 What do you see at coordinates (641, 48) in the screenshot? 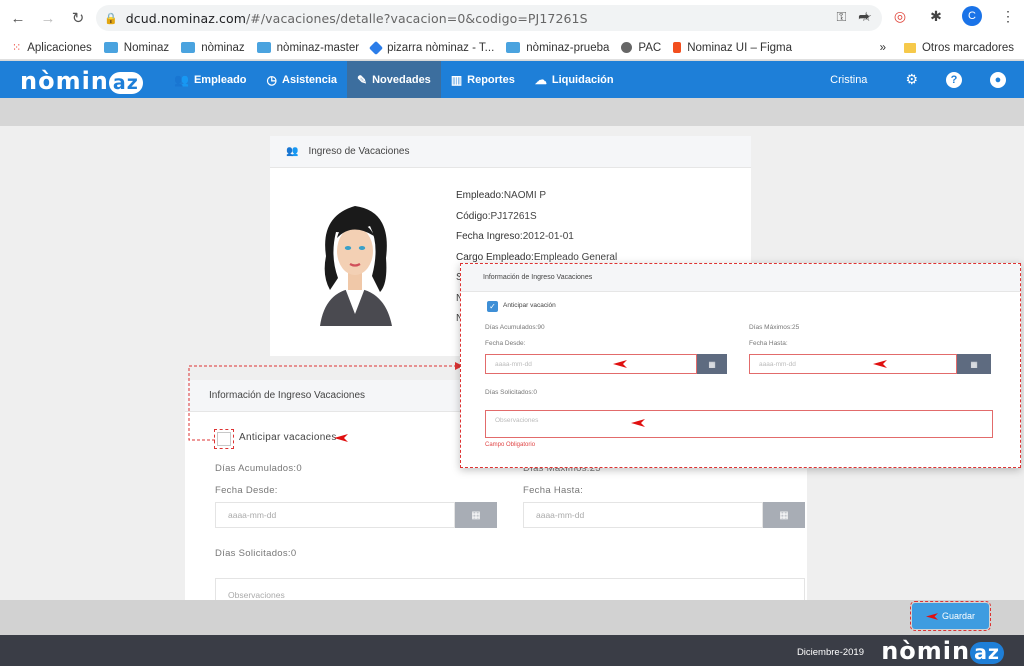
I see `bookmark-pac: PAC` at bounding box center [641, 48].